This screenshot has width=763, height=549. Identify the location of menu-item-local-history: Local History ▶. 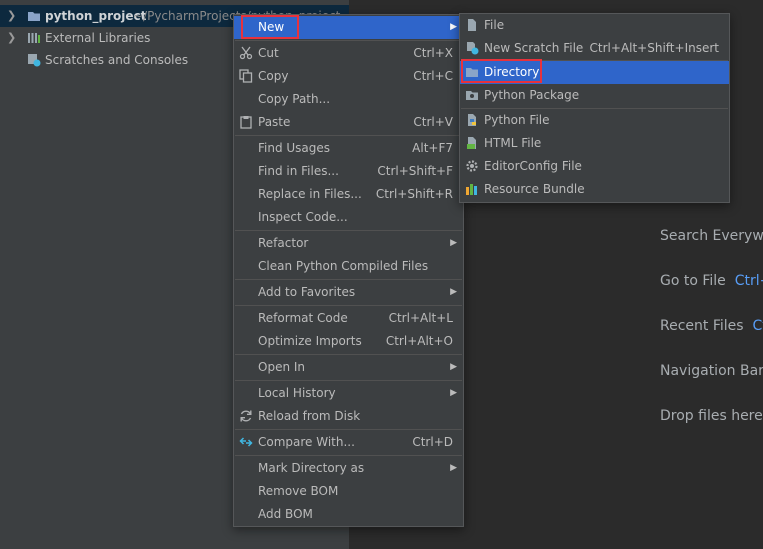
(348, 393).